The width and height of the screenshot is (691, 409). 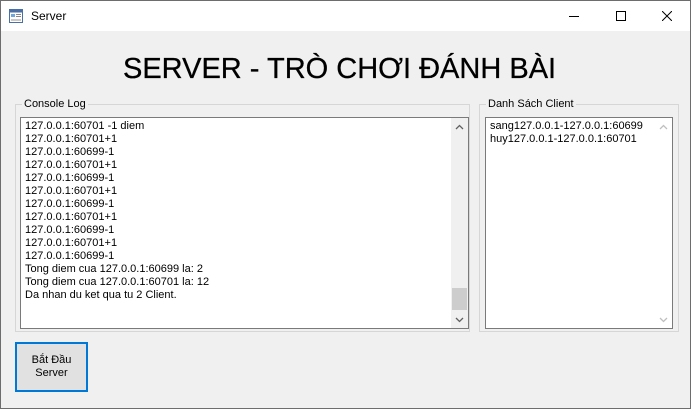 I want to click on start-server-label-line2: Server, so click(x=51, y=373).